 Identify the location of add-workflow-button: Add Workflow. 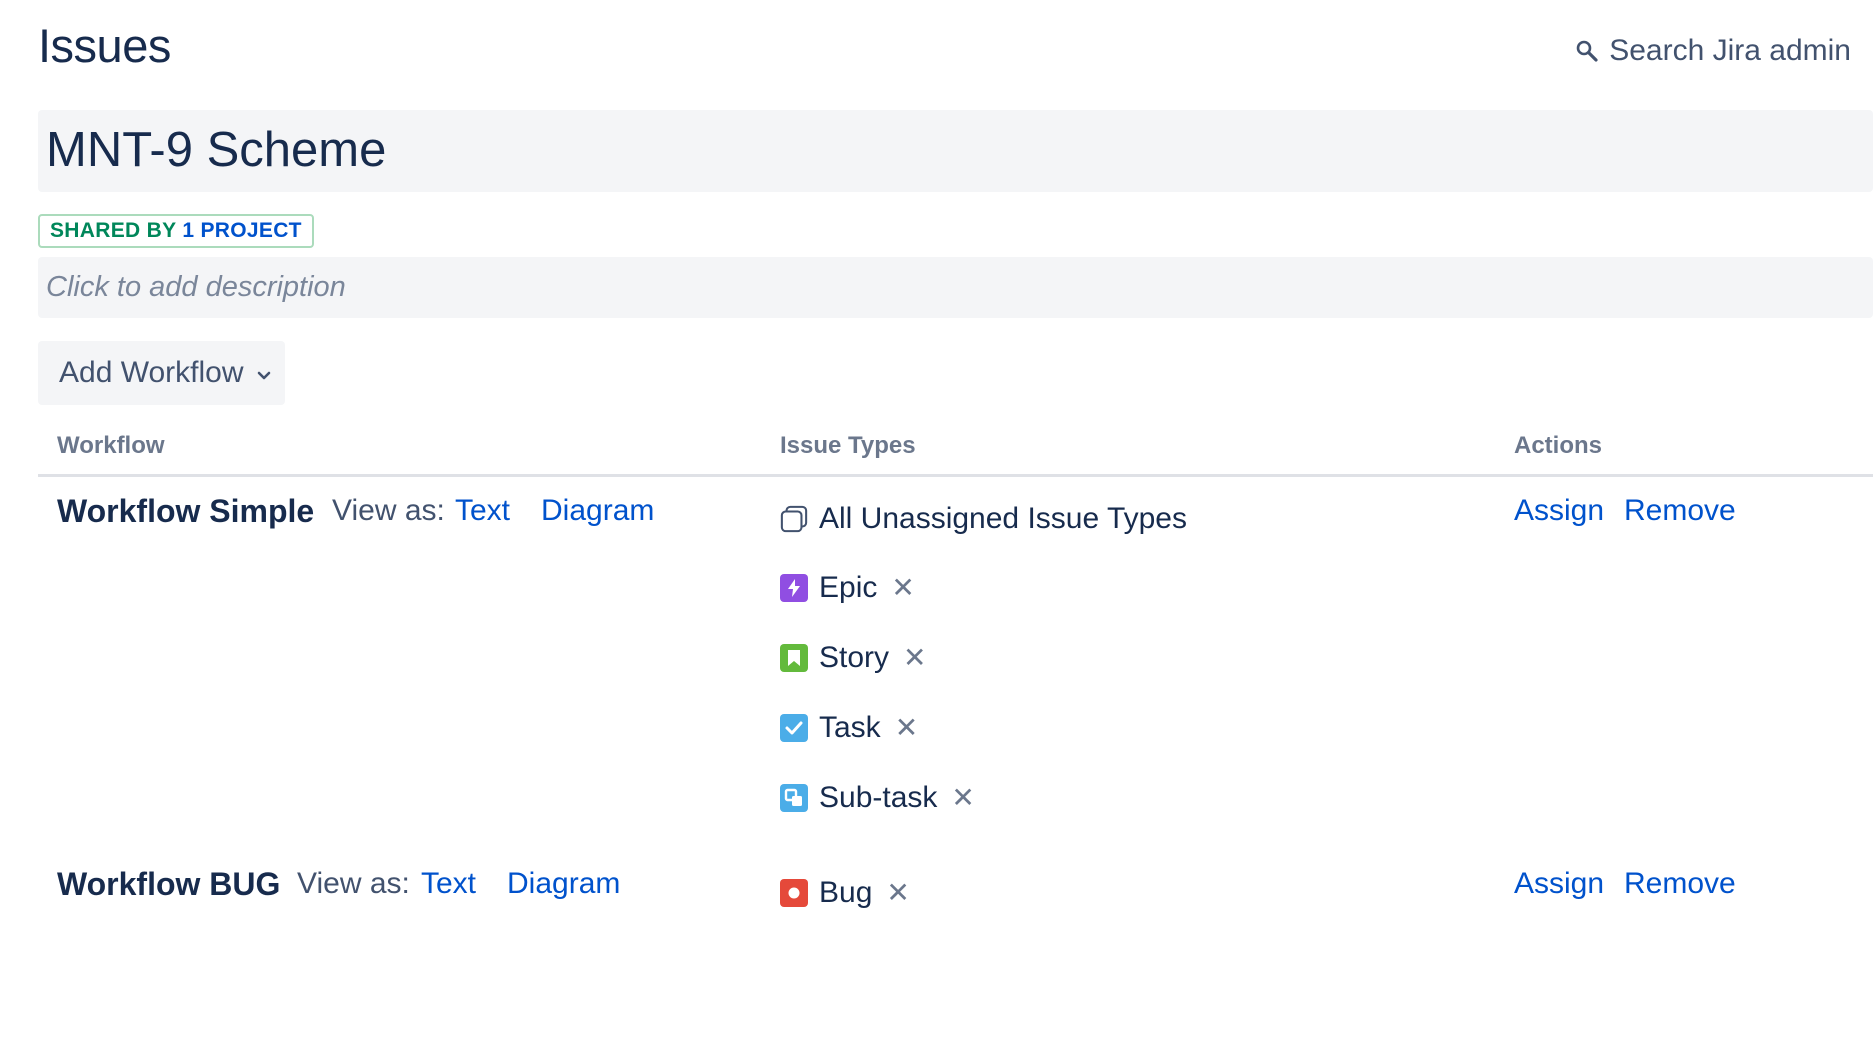
(161, 373).